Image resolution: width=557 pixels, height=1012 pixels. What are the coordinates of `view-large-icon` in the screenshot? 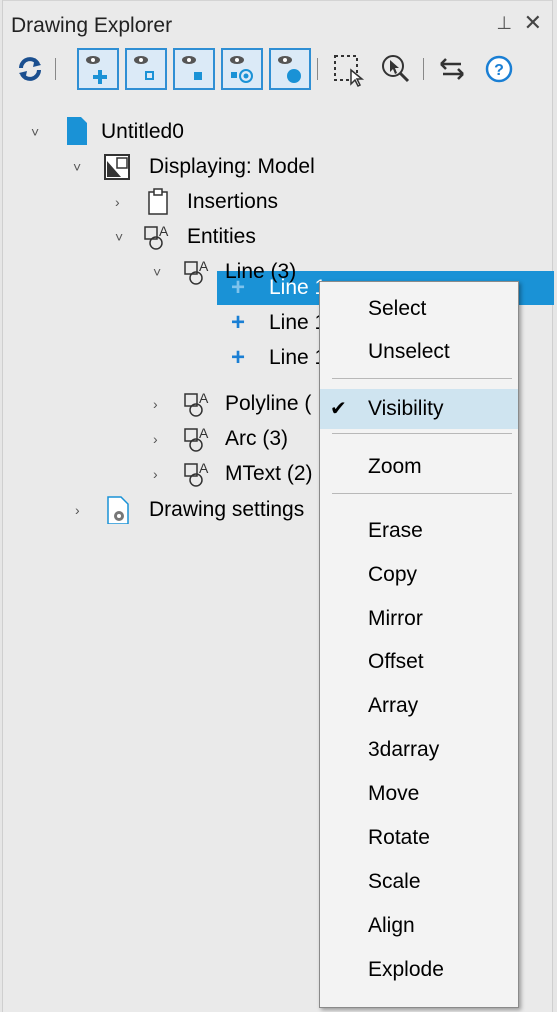 It's located at (289, 69).